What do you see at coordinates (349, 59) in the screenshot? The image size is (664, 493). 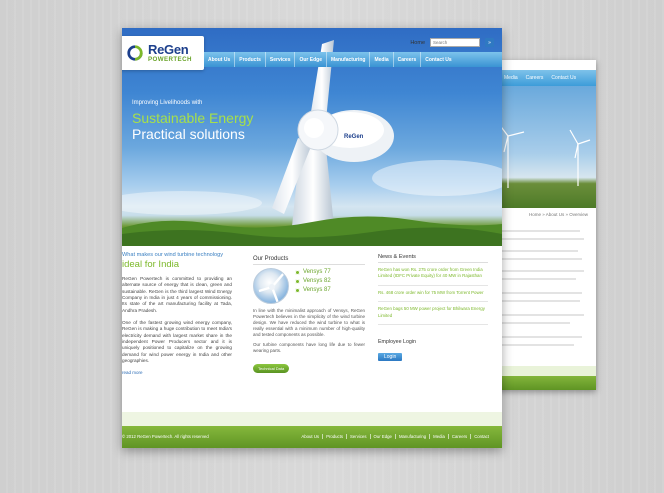 I see `nav-manufacturing: Manufacturing` at bounding box center [349, 59].